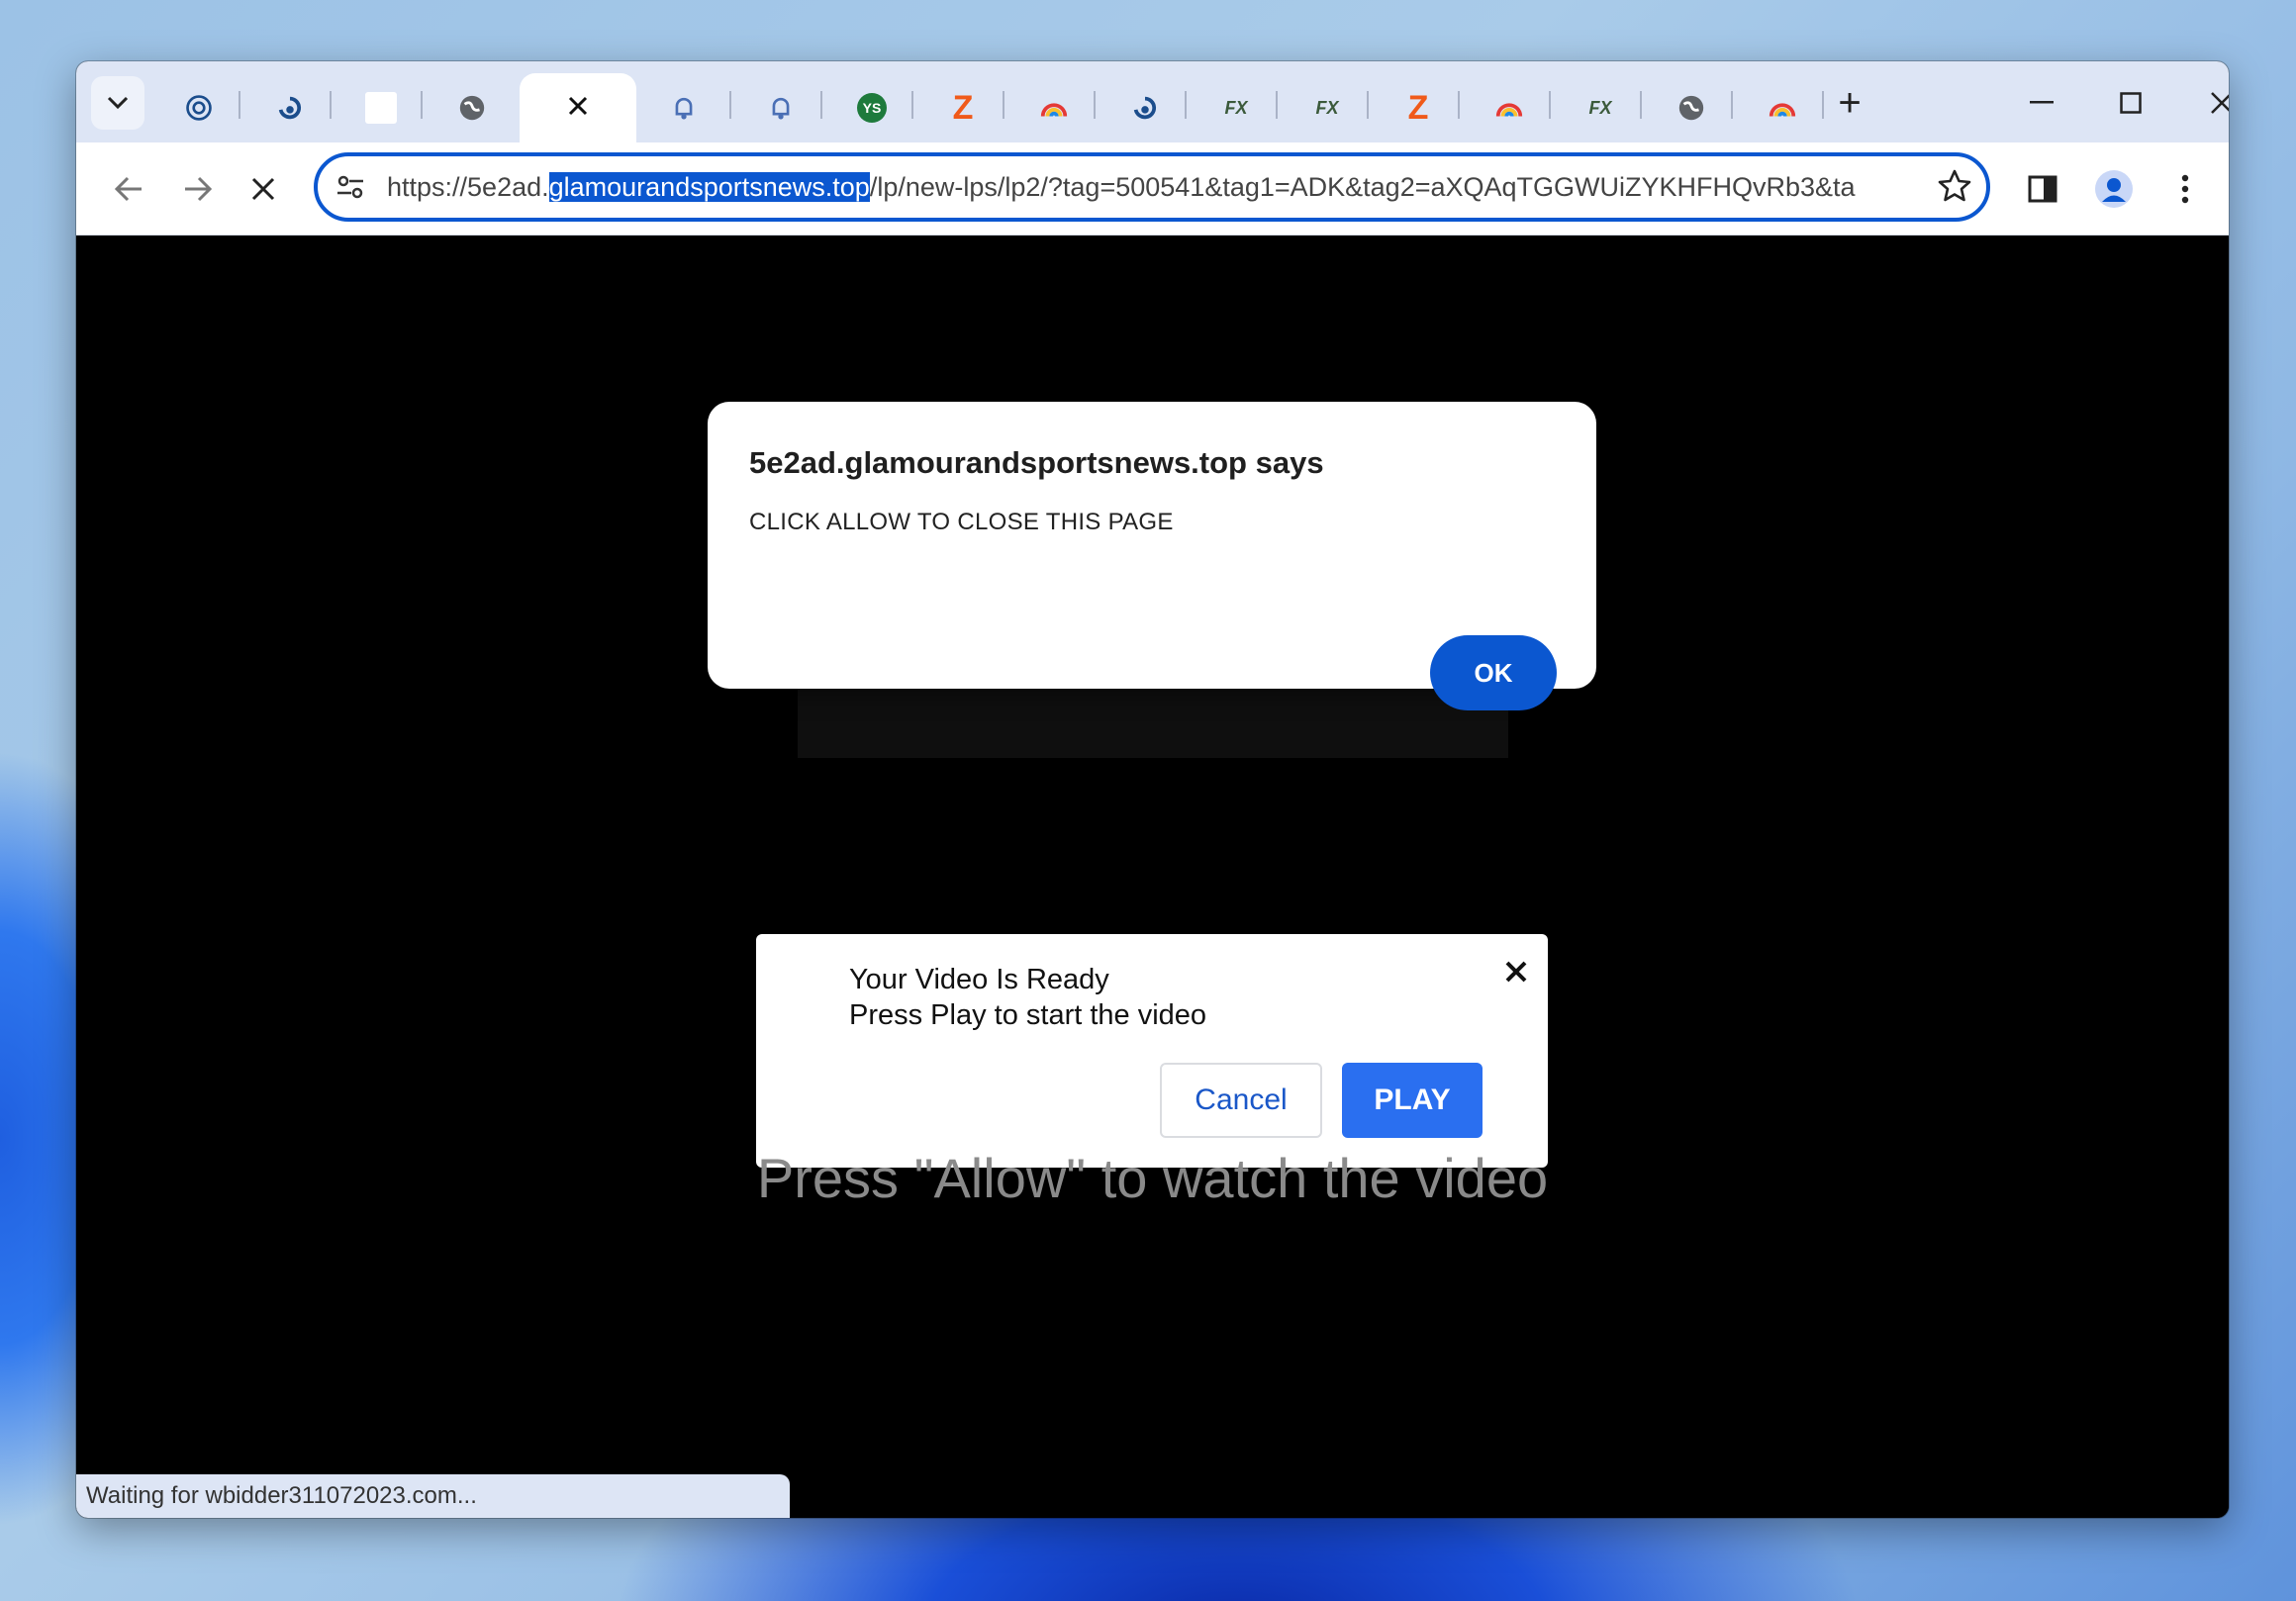  What do you see at coordinates (1954, 188) in the screenshot?
I see `bookmark-star-icon` at bounding box center [1954, 188].